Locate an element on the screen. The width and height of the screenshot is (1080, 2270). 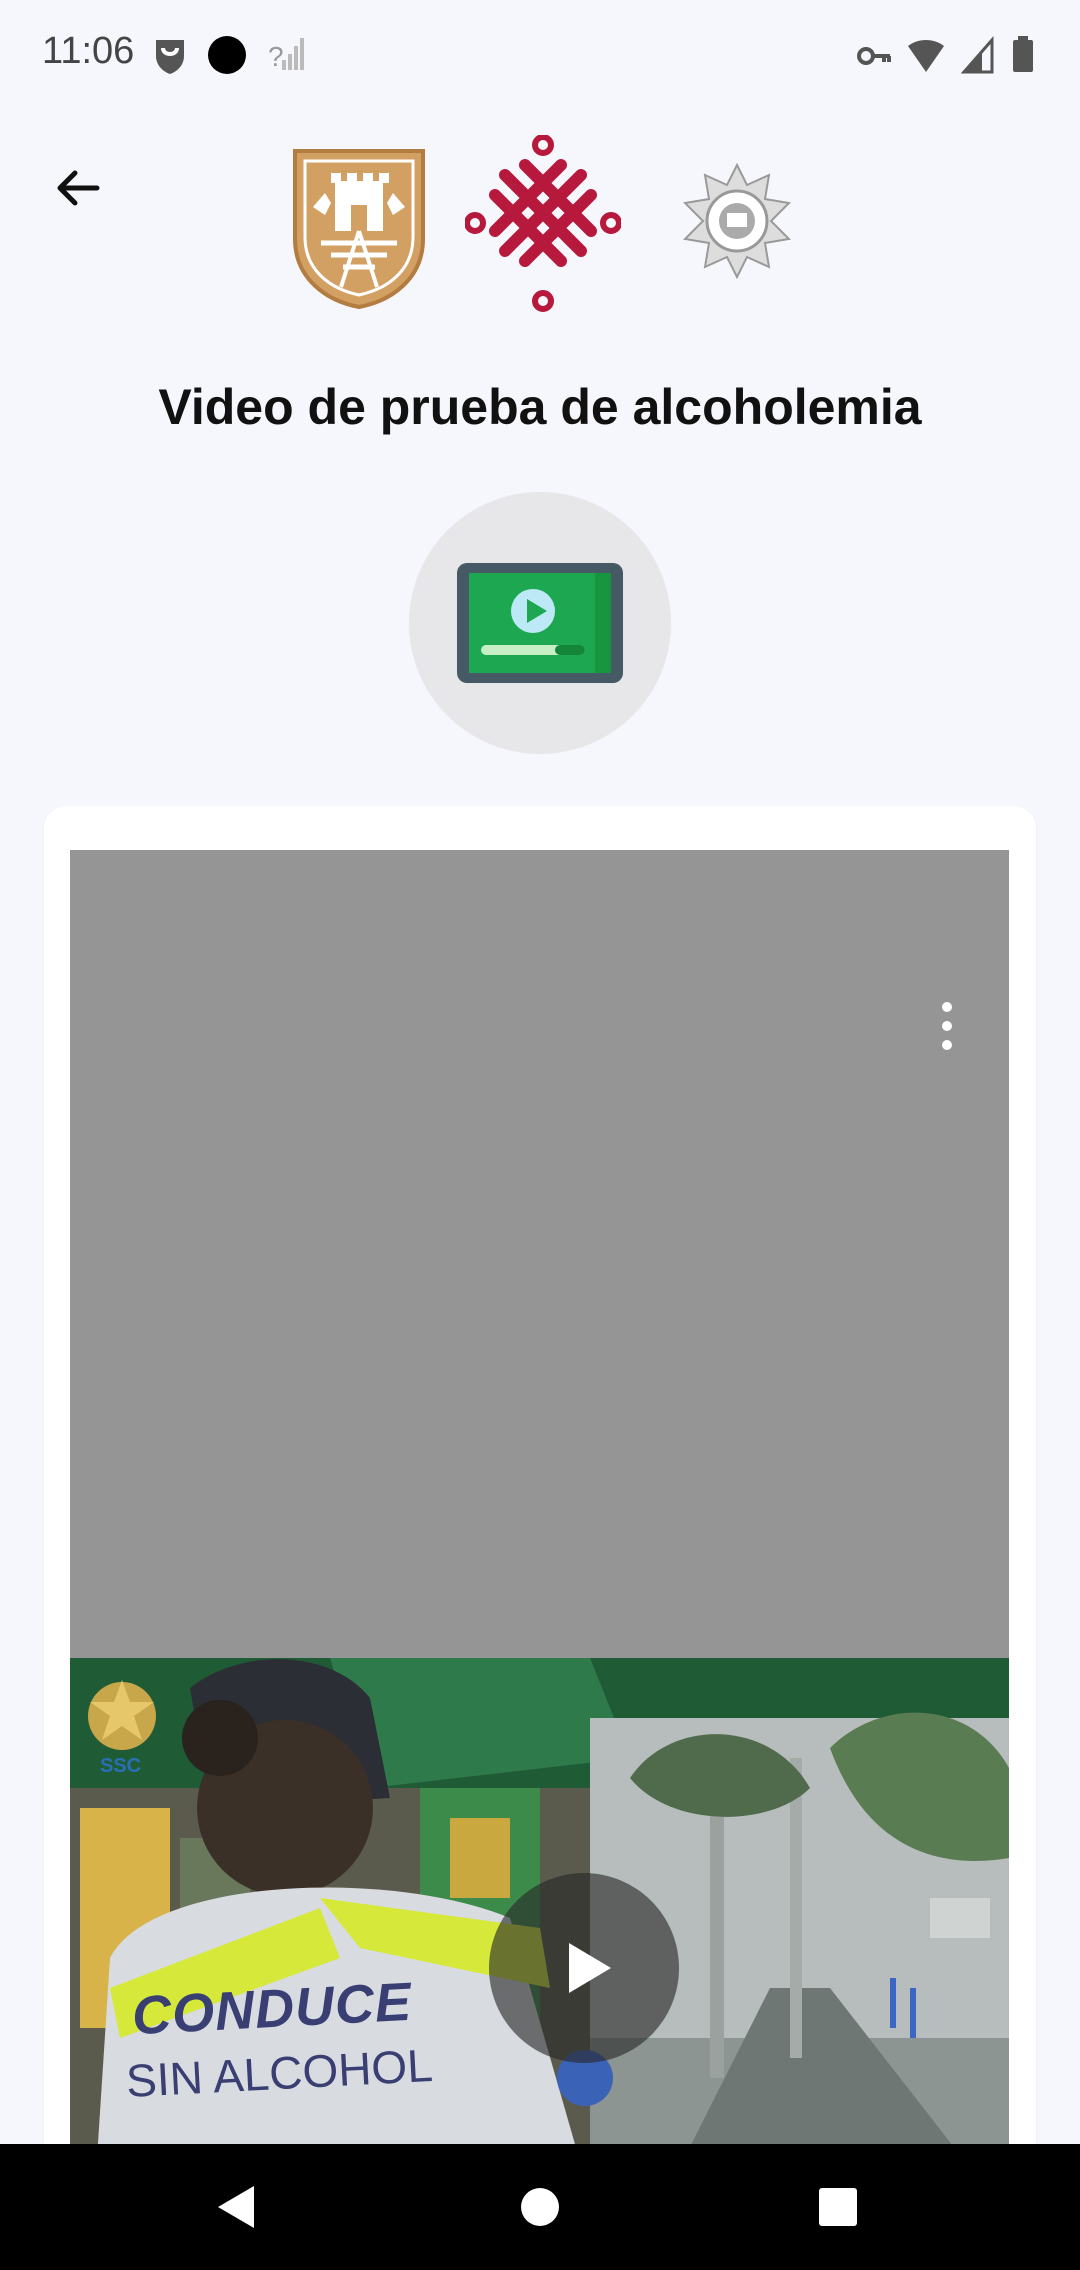
nav-recents-icon is located at coordinates (838, 2207).